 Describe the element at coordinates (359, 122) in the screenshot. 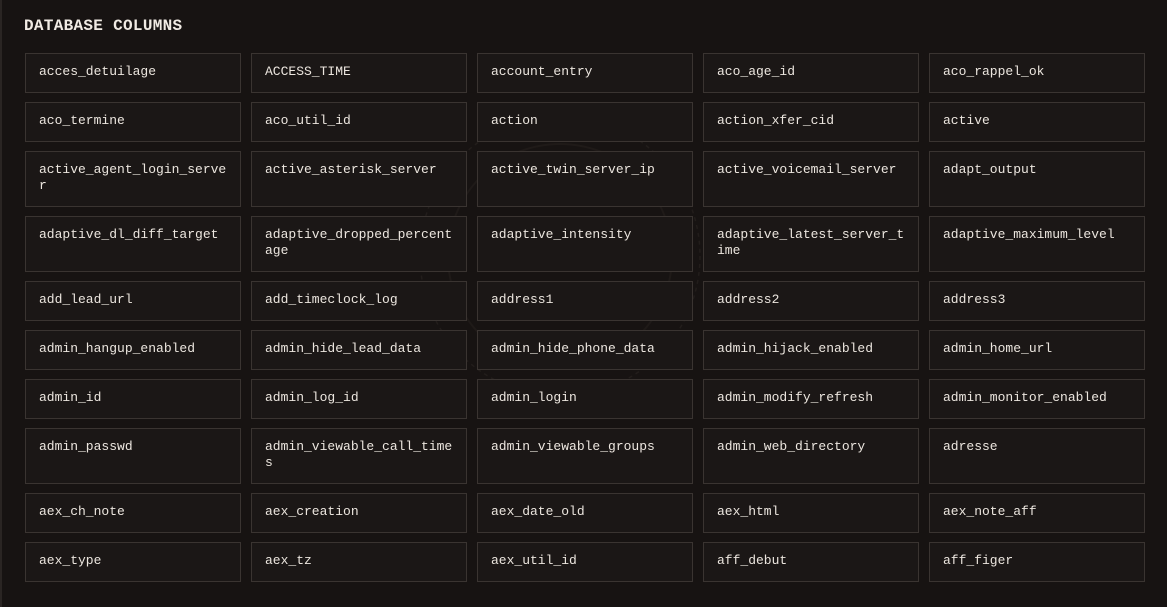

I see `column-cell: aco_util_id` at that location.